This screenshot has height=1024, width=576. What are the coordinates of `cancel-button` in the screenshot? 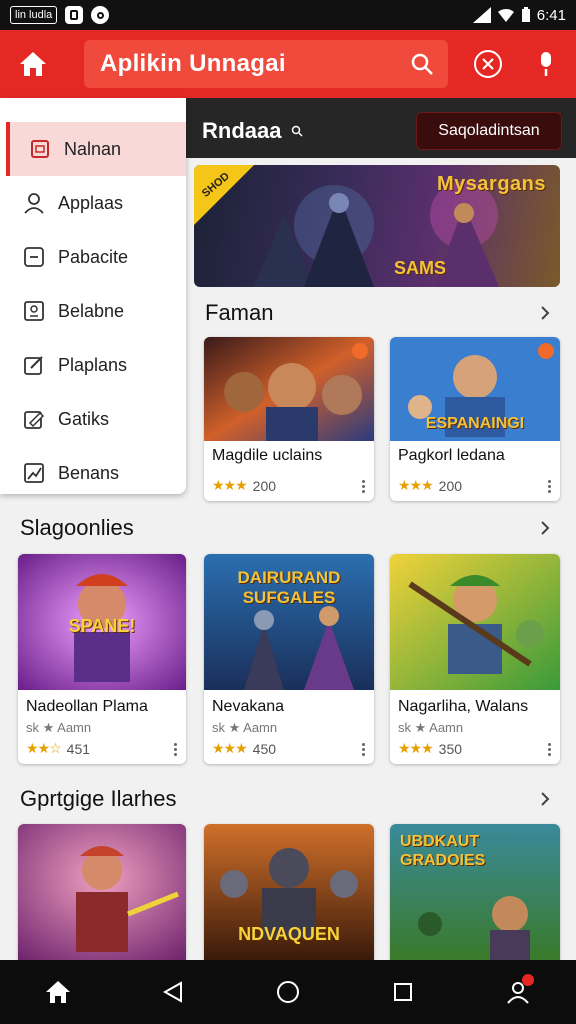 It's located at (488, 64).